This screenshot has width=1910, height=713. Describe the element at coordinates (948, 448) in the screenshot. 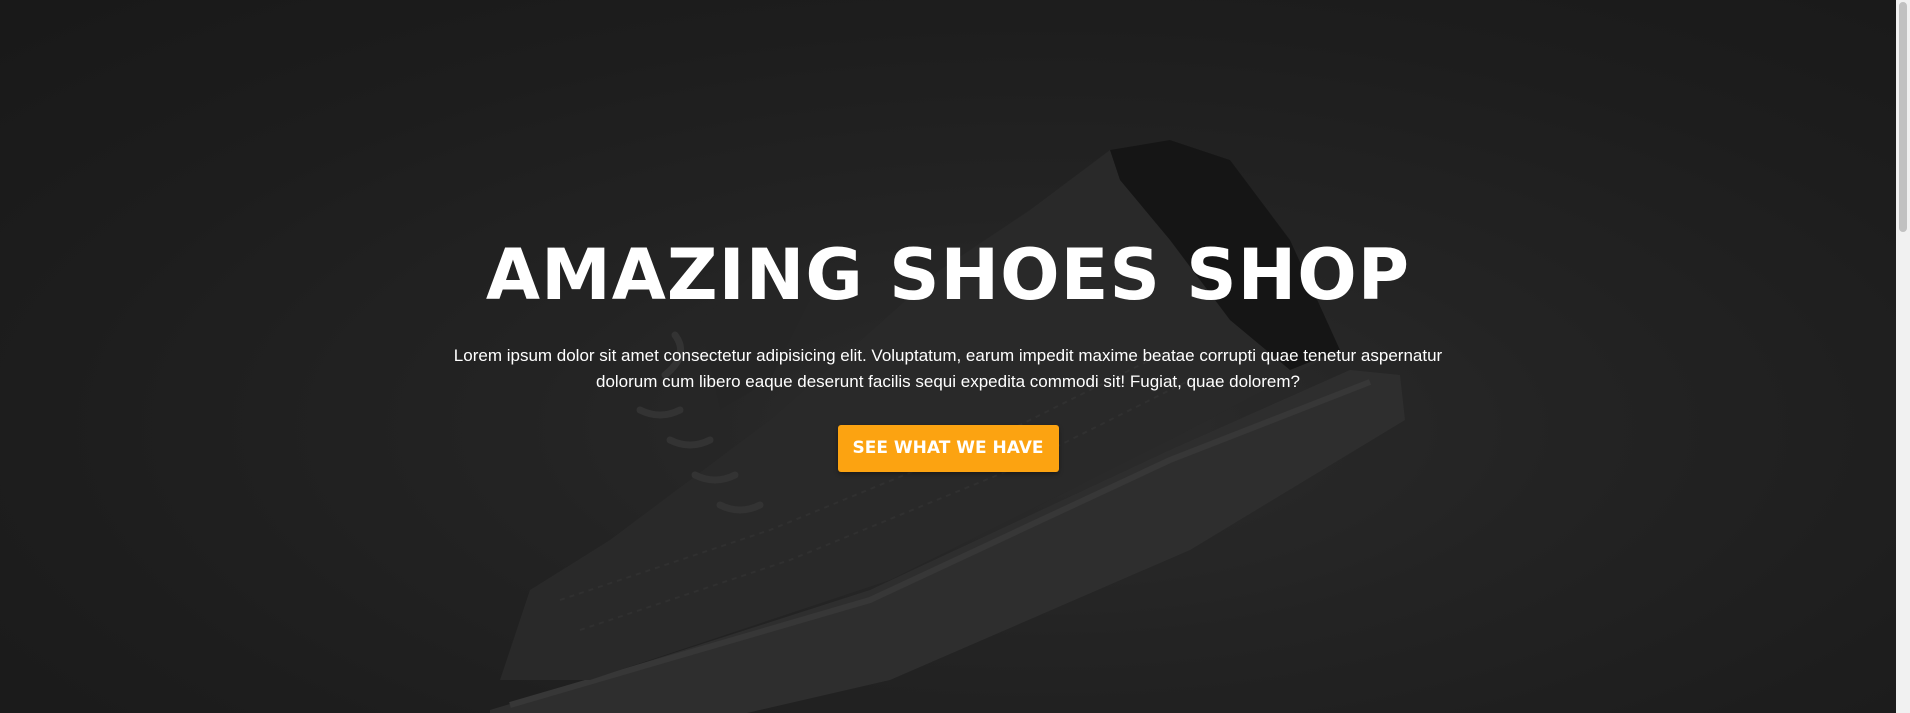

I see `see-what-we-have-button: SEE WHAT WE HAVE` at that location.